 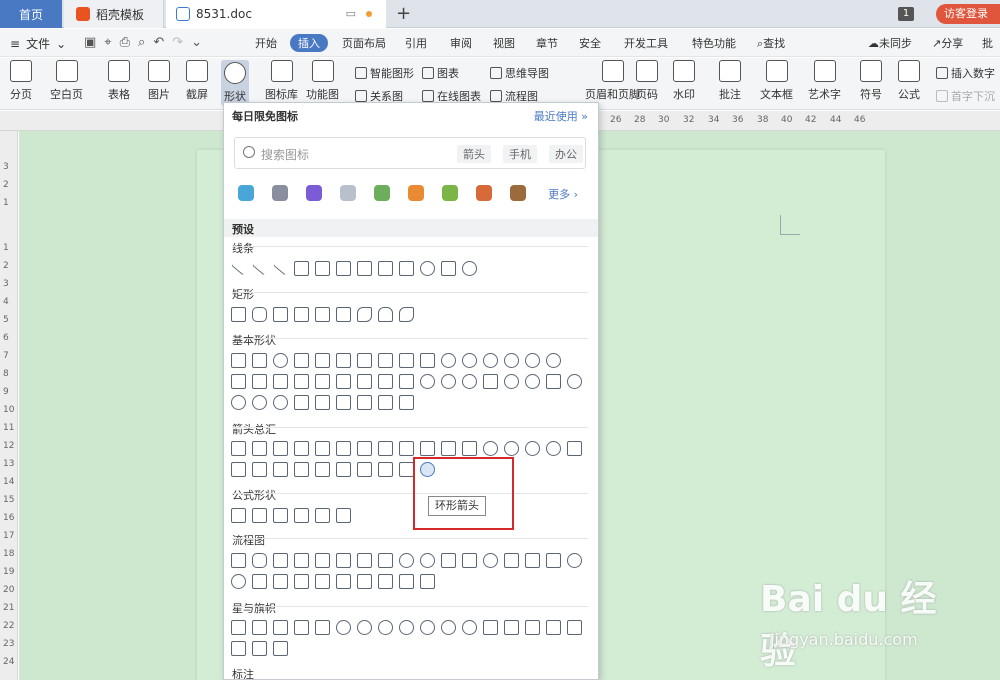 I want to click on chart-button: 图表, so click(x=440, y=73).